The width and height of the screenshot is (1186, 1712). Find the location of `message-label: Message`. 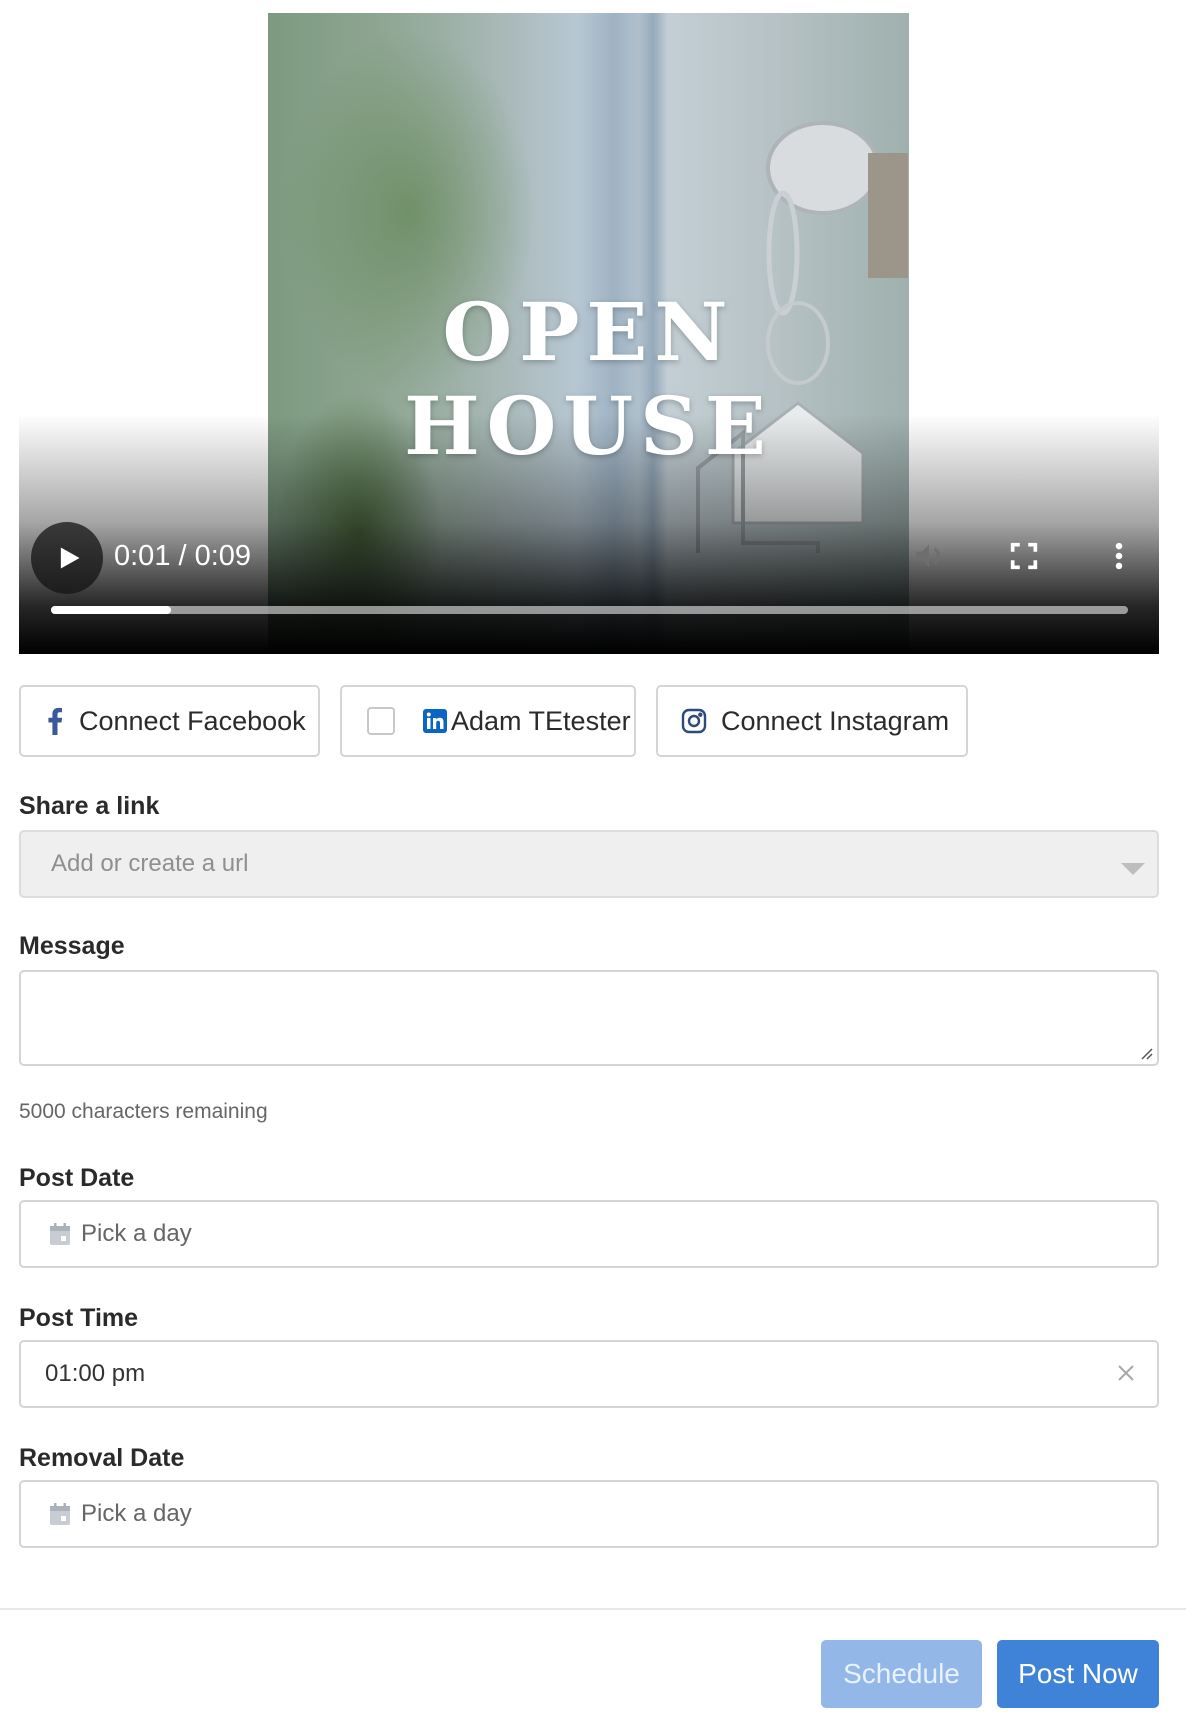

message-label: Message is located at coordinates (72, 946).